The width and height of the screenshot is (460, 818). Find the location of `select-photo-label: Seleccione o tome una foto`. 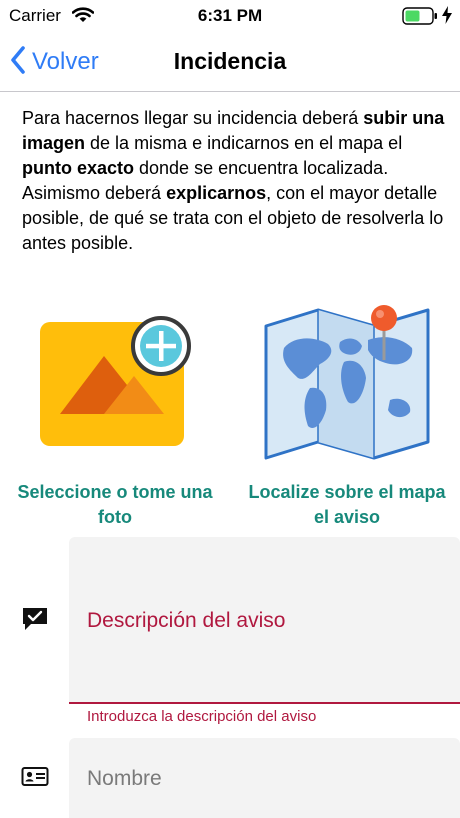

select-photo-label: Seleccione o tome una foto is located at coordinates (115, 505).